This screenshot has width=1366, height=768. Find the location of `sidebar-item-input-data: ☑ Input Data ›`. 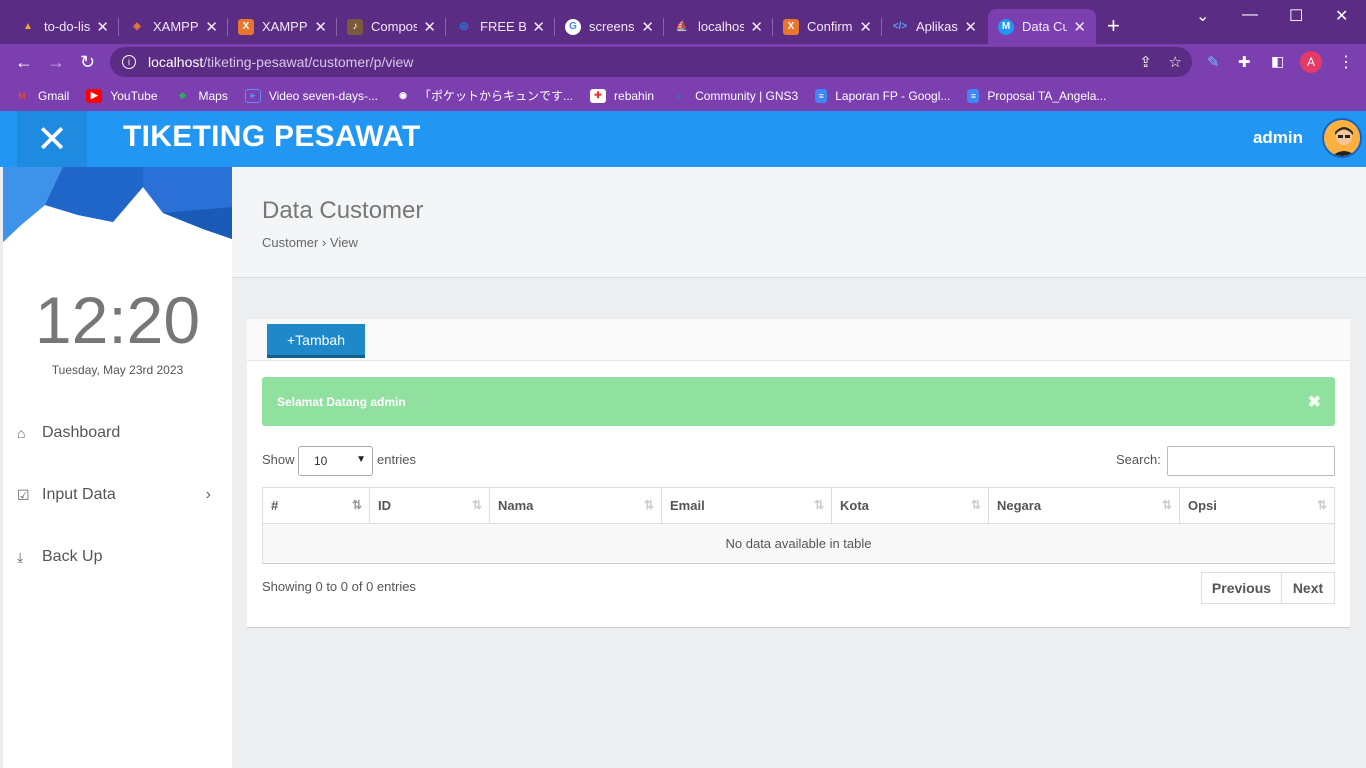

sidebar-item-input-data: ☑ Input Data › is located at coordinates (117, 495).